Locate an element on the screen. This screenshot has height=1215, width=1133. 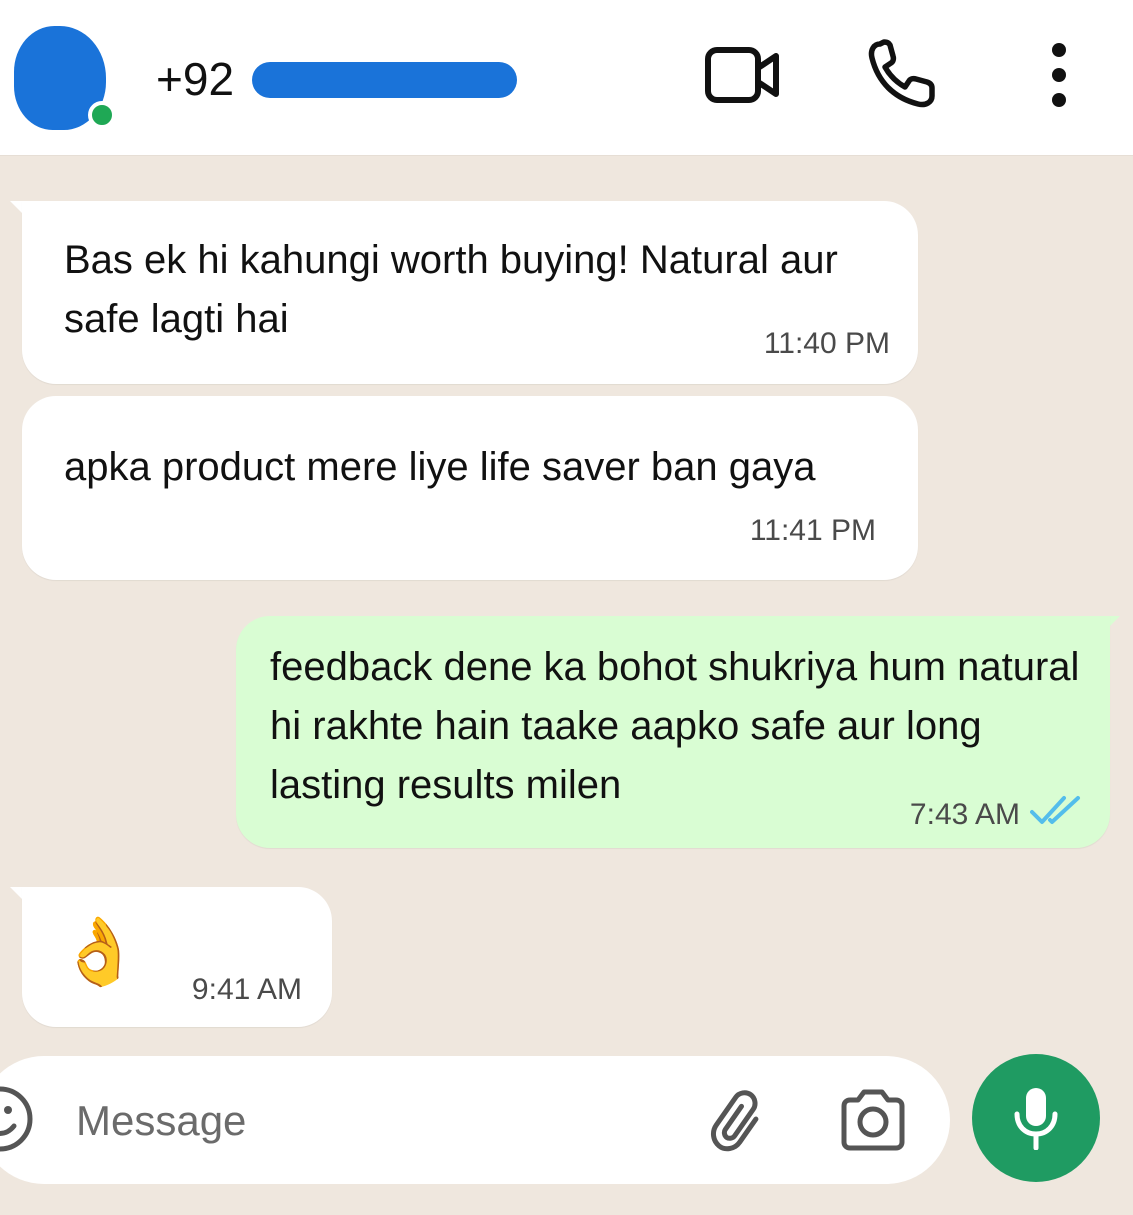
message-time: 7:43 AM is located at coordinates (964, 814).